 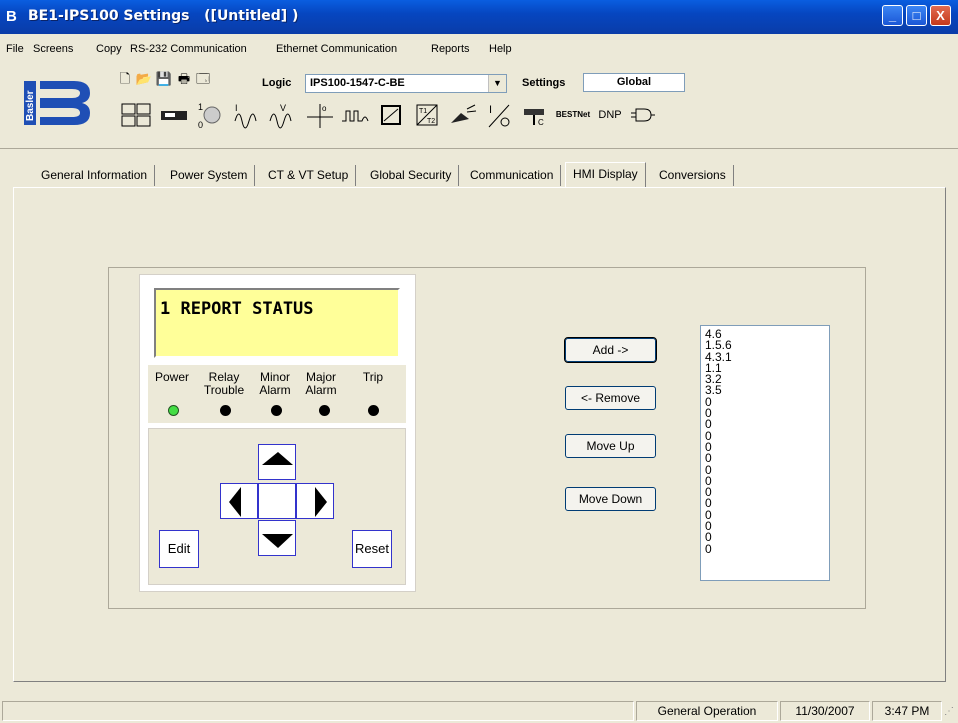 What do you see at coordinates (210, 115) in the screenshot?
I see `breaker-icon: 10` at bounding box center [210, 115].